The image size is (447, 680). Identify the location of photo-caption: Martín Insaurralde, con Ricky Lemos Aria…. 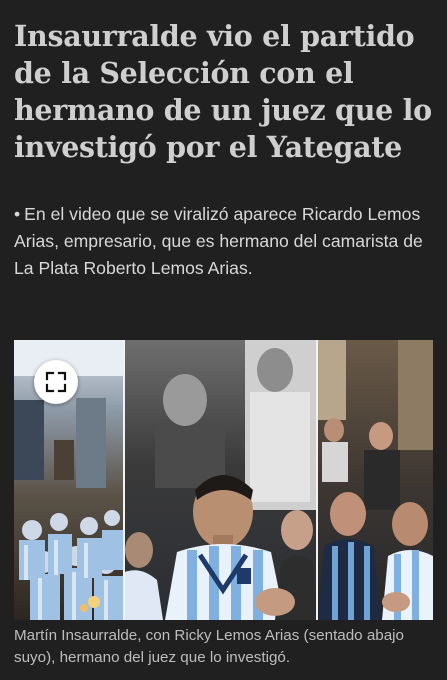
(209, 646).